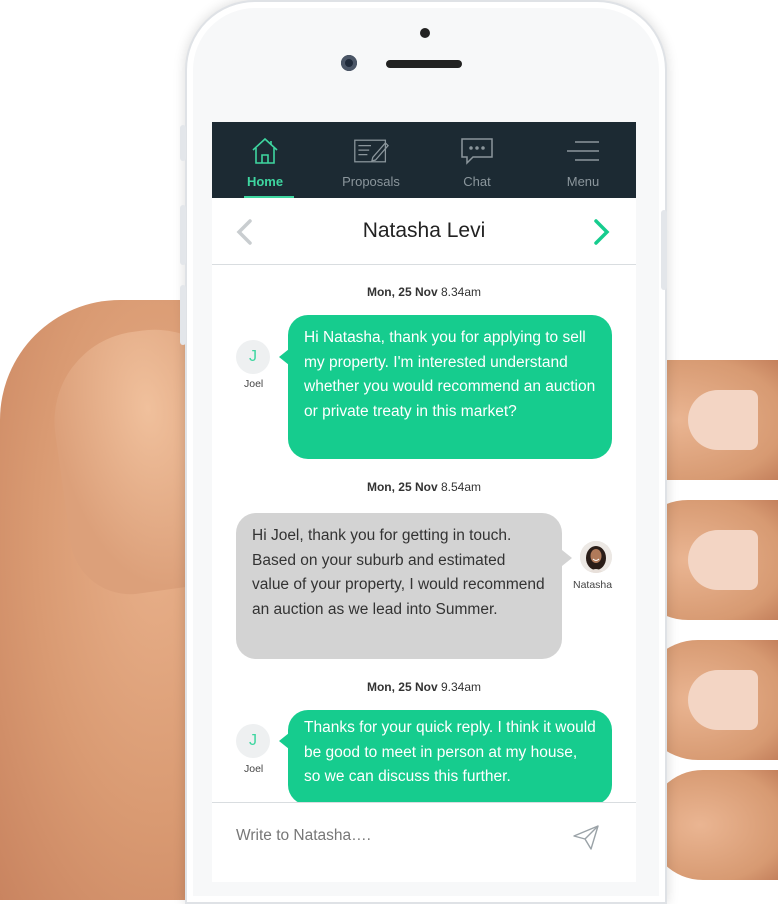 The image size is (778, 904). What do you see at coordinates (586, 837) in the screenshot?
I see `send-icon` at bounding box center [586, 837].